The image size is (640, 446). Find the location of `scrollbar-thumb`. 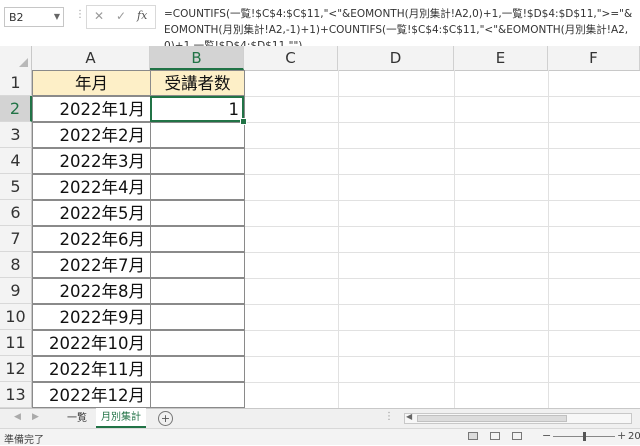

scrollbar-thumb is located at coordinates (492, 418).